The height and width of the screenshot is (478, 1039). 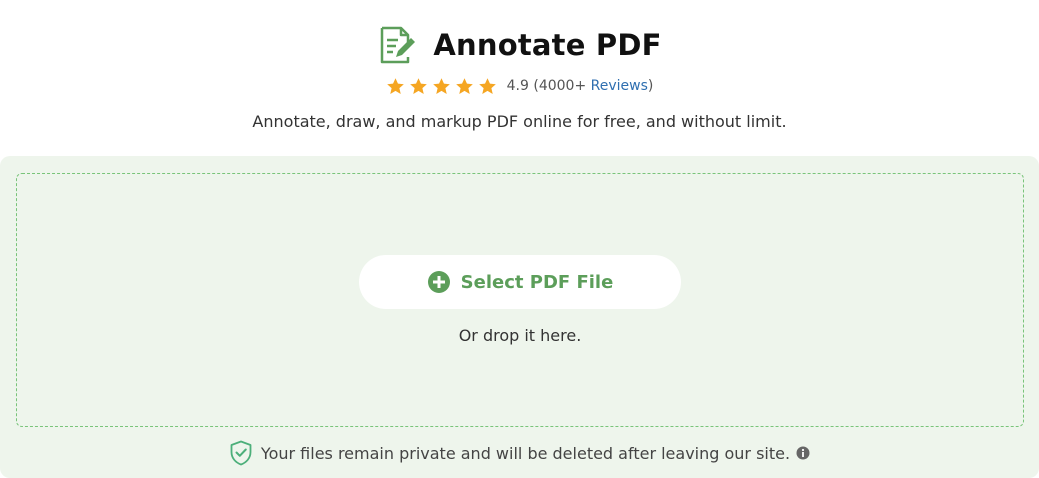 What do you see at coordinates (619, 86) in the screenshot?
I see `reviews-link: Reviews` at bounding box center [619, 86].